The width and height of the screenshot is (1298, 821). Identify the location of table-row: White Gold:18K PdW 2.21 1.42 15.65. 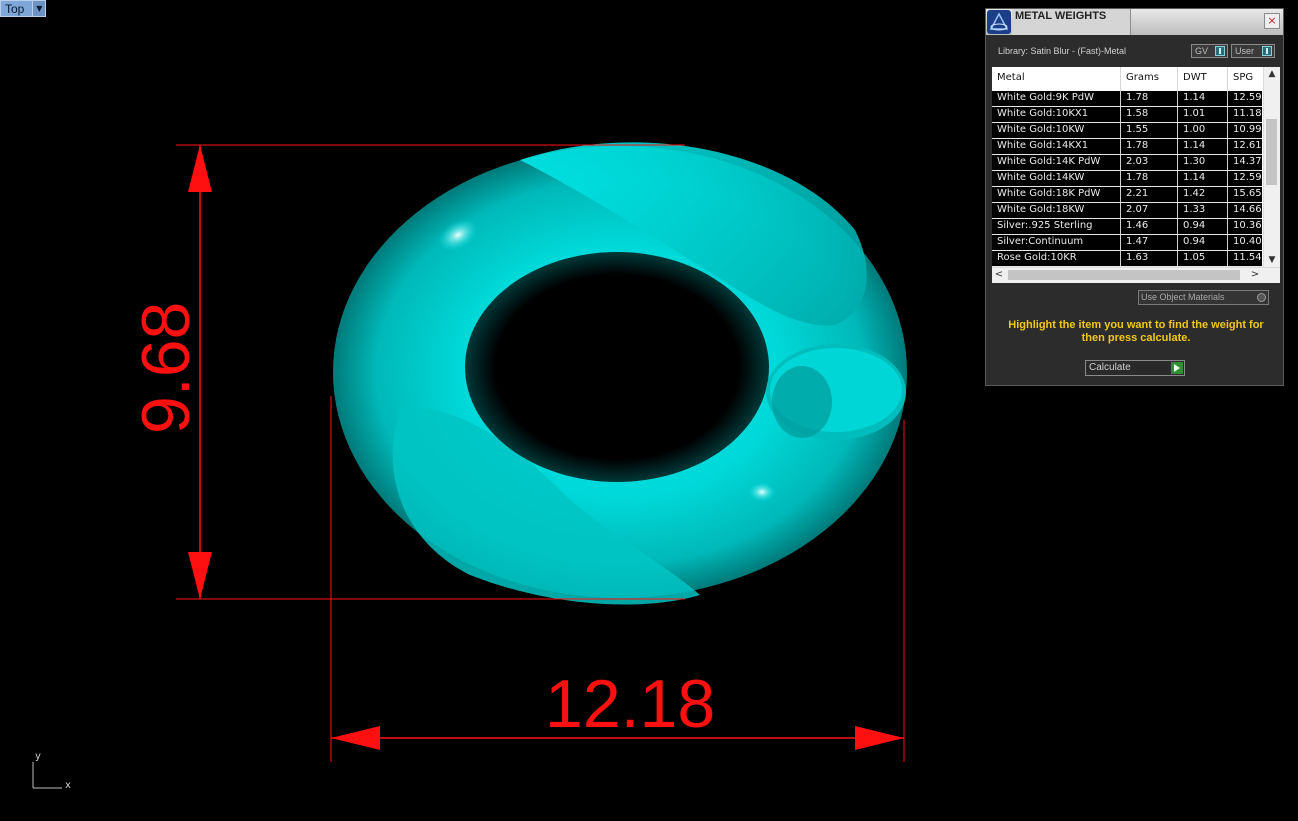
(1127, 195).